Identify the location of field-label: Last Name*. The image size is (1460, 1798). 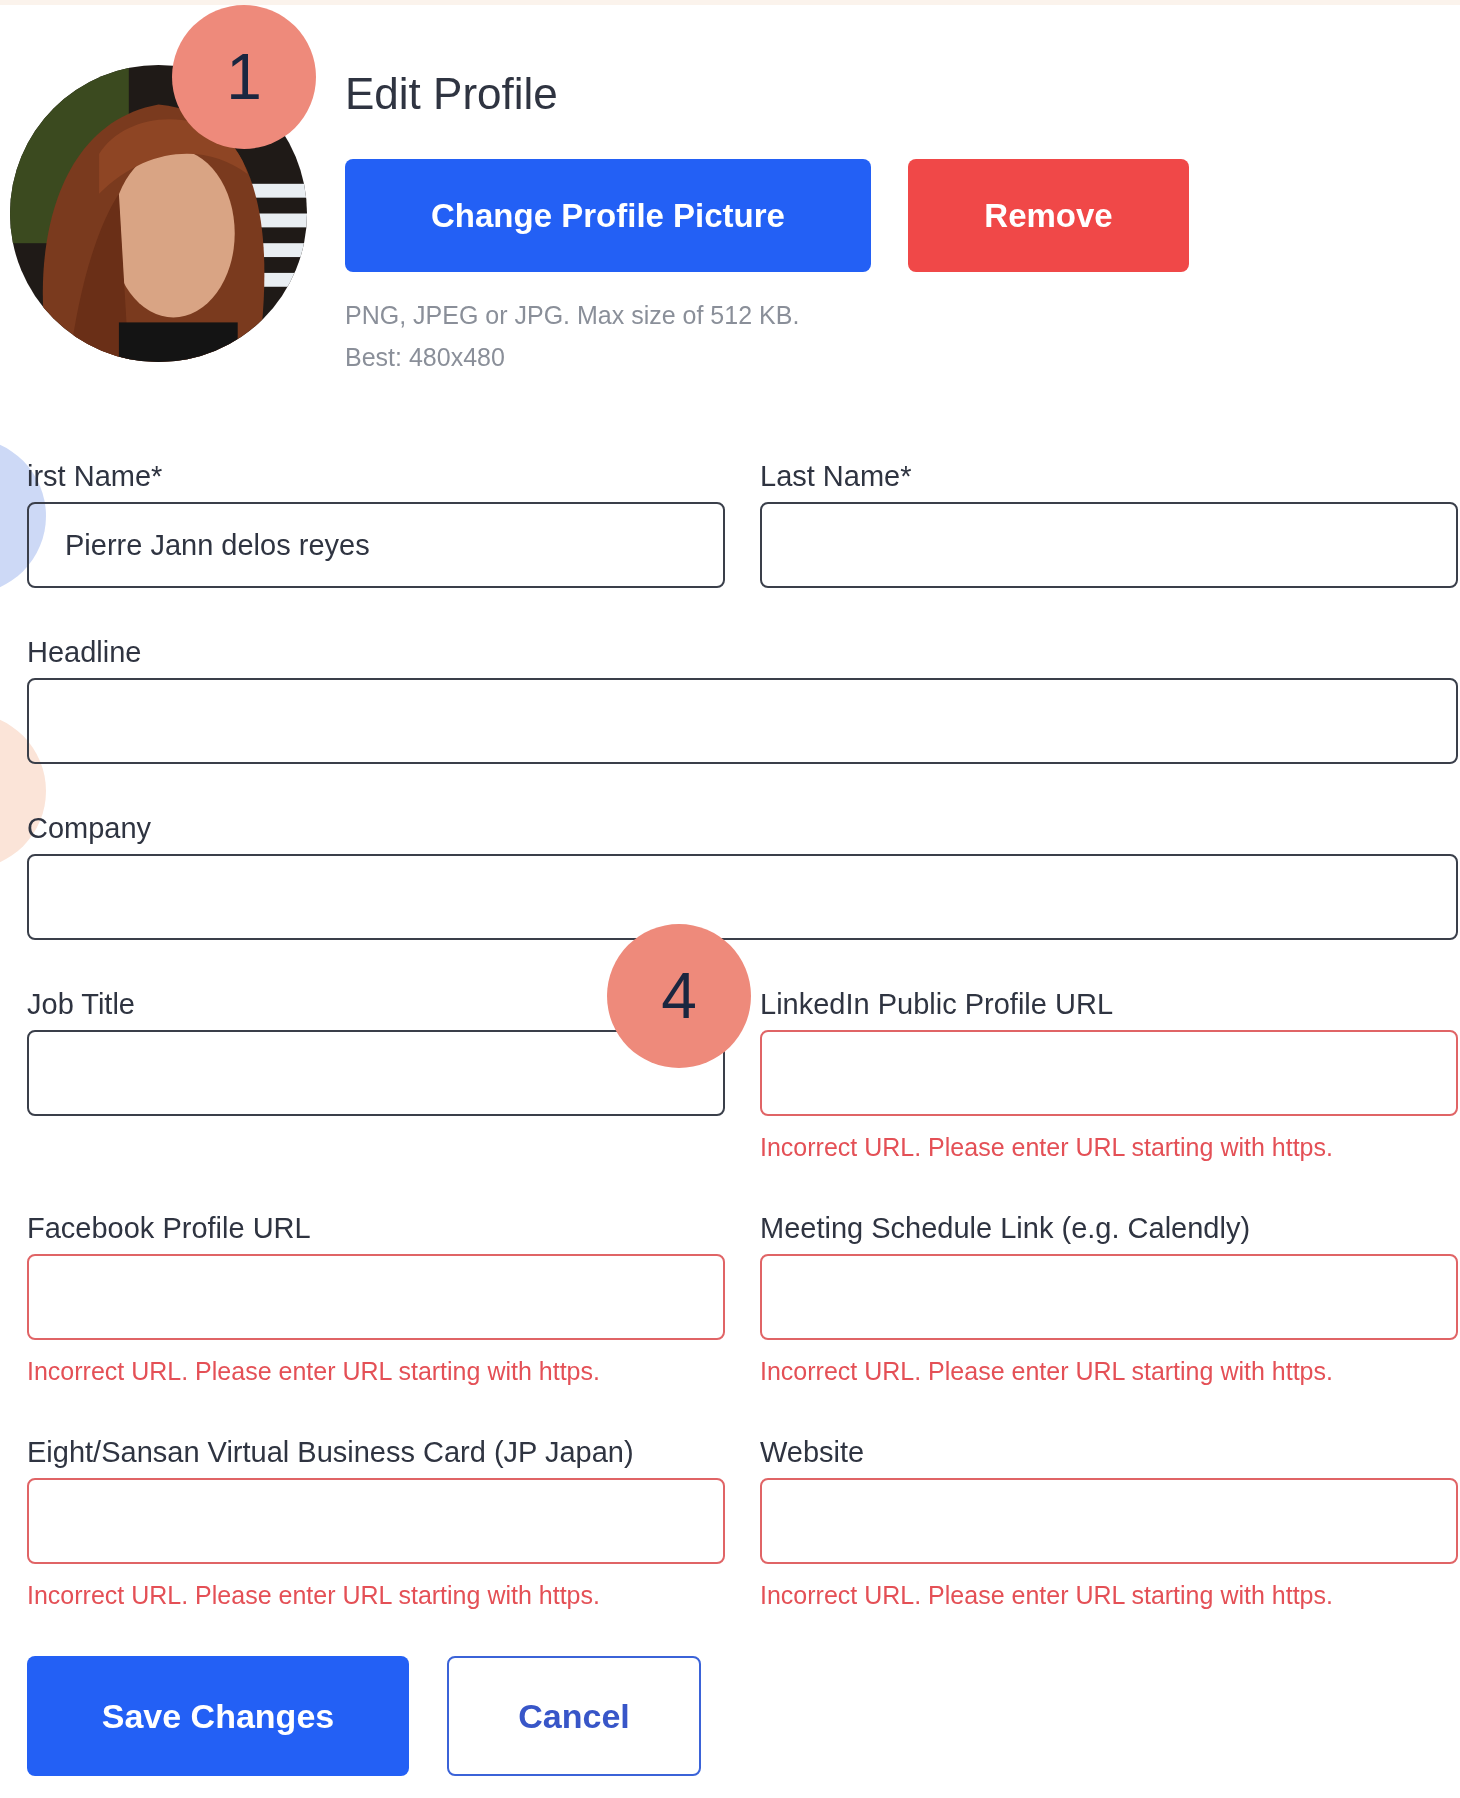
(836, 476).